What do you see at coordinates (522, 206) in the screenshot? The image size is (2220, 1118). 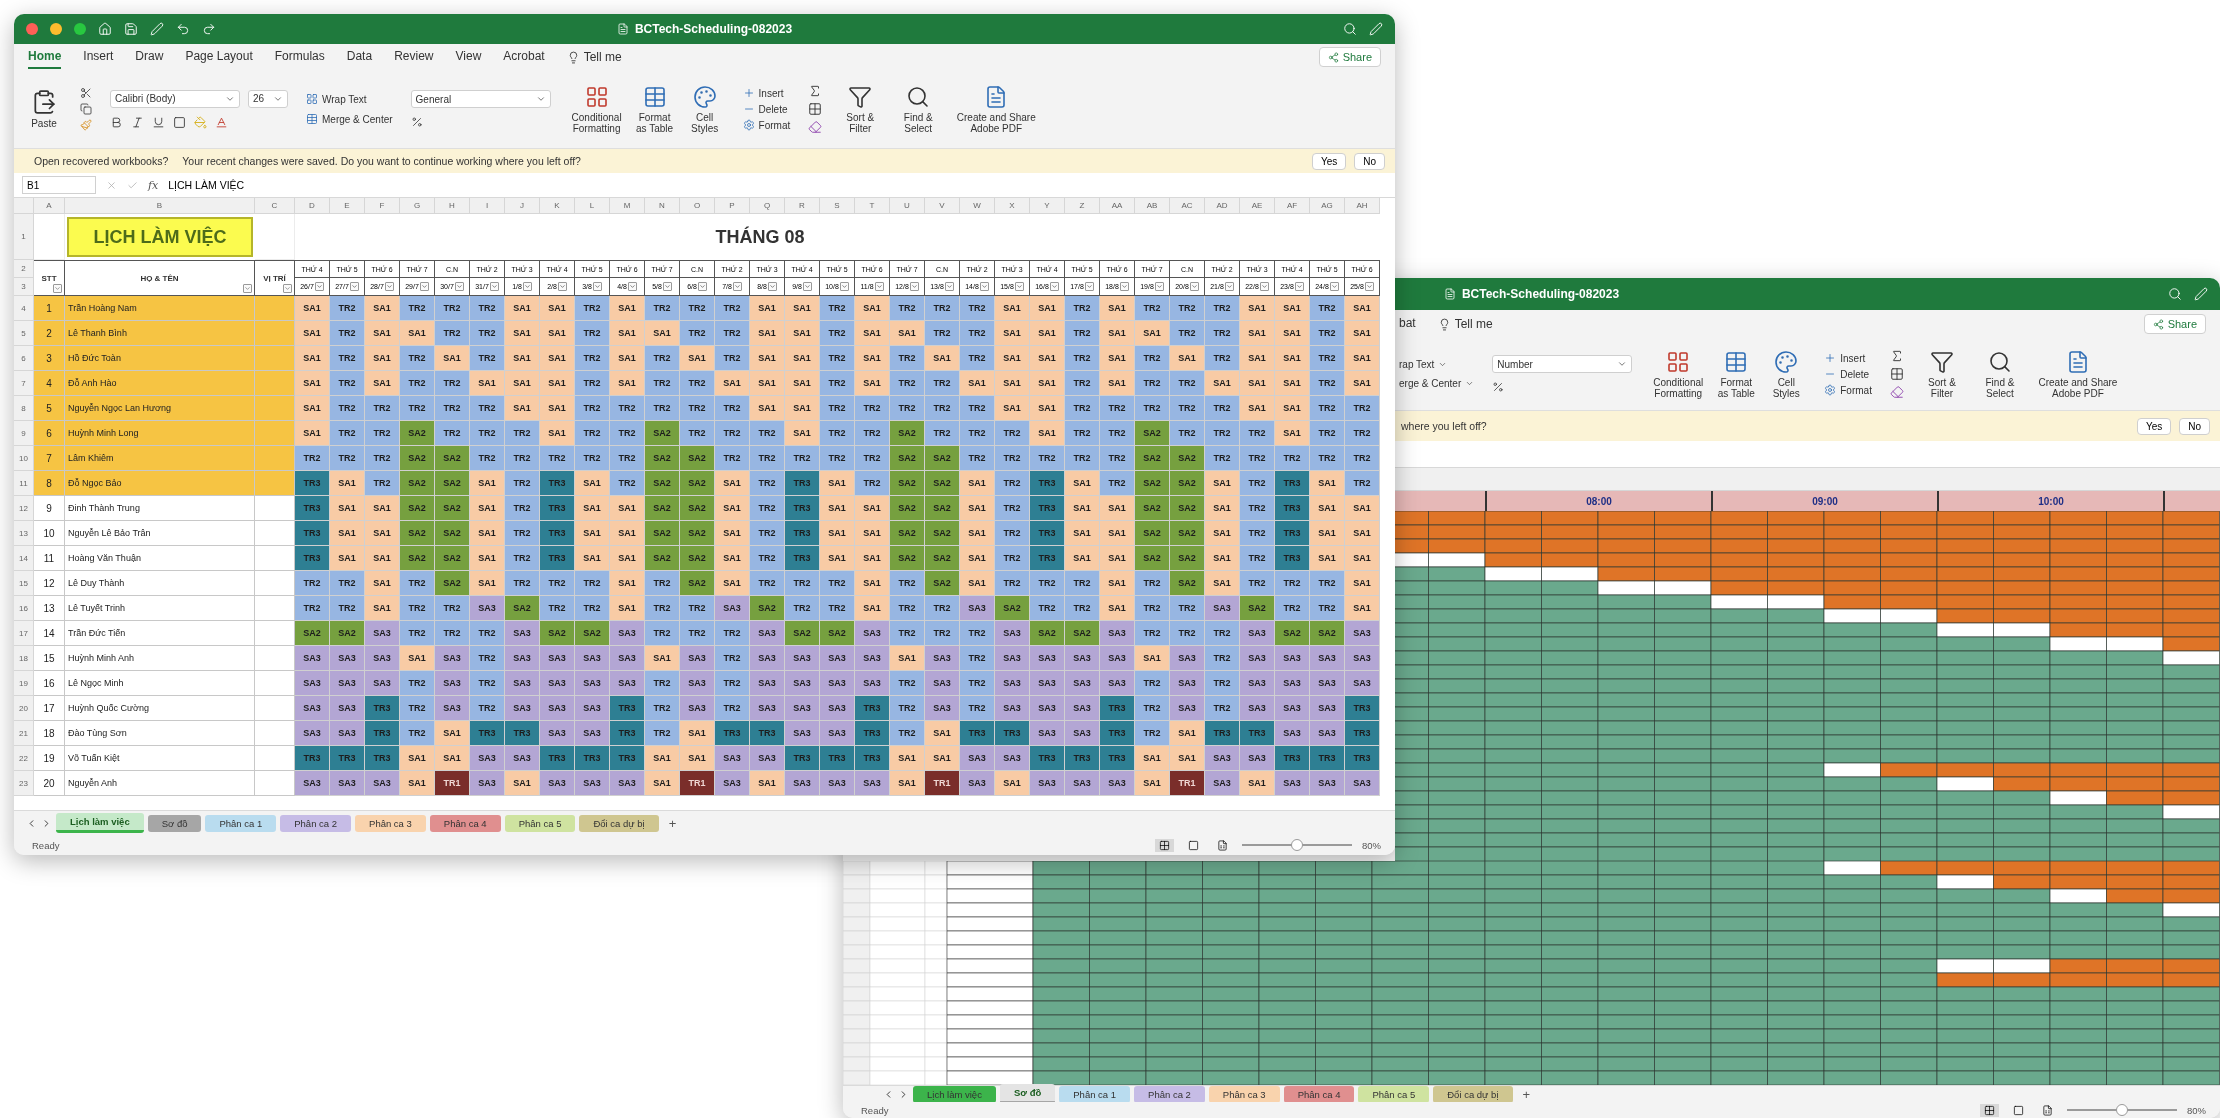 I see `column-header: J` at bounding box center [522, 206].